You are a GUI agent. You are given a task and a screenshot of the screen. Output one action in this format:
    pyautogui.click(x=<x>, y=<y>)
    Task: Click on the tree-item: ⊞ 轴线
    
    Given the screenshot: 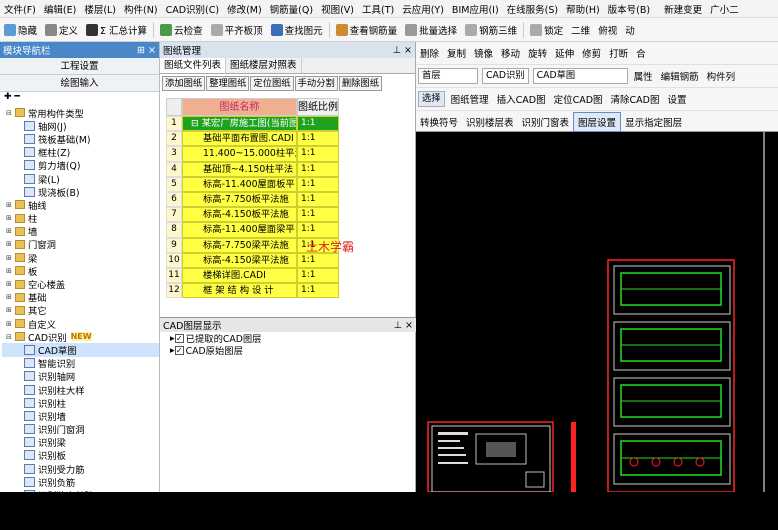 What is the action you would take?
    pyautogui.click(x=80, y=205)
    